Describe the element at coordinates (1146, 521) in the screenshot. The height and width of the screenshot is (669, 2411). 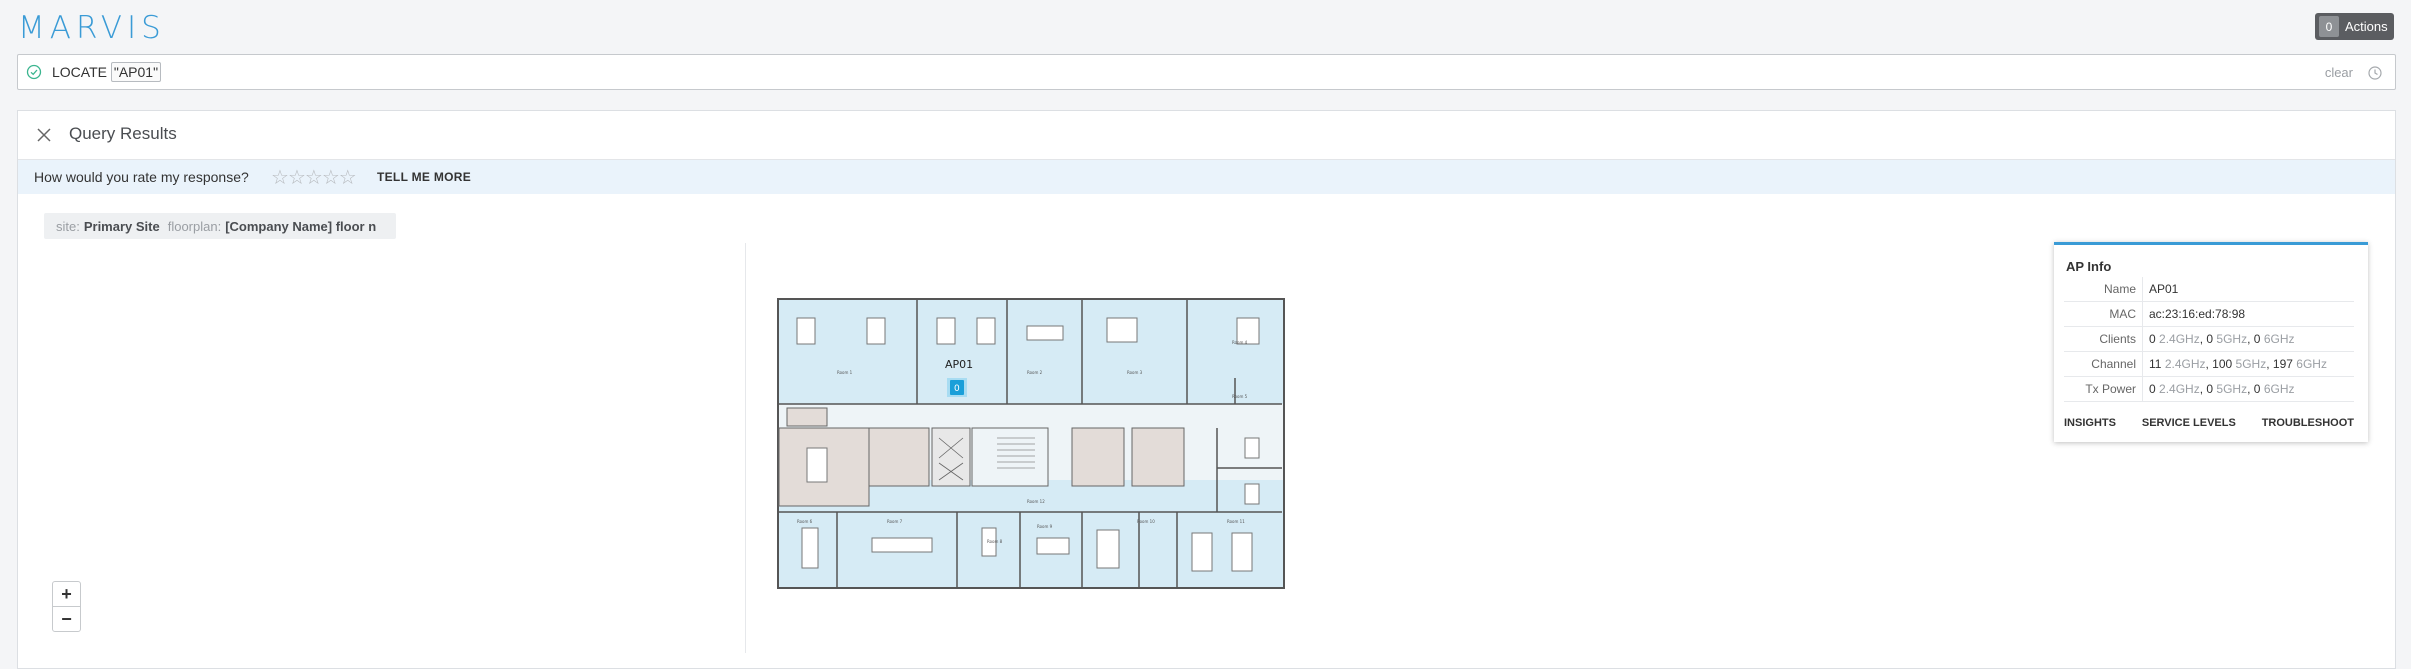
I see `room-label: Room 10` at that location.